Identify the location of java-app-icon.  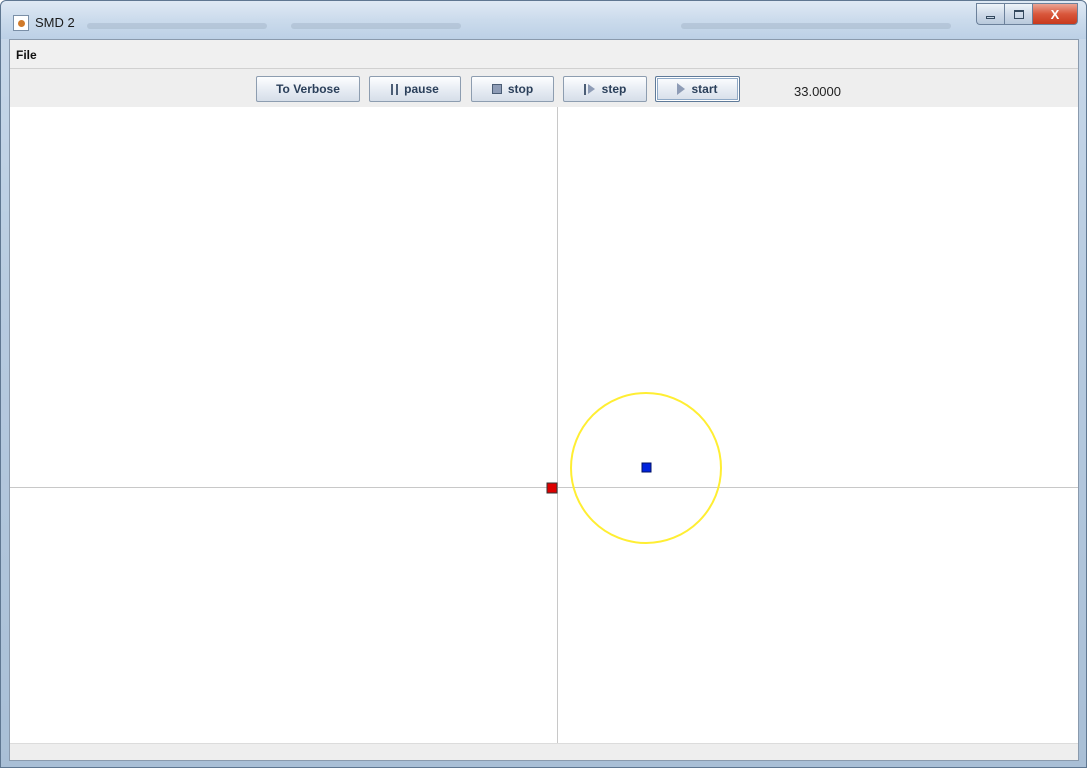
(21, 23).